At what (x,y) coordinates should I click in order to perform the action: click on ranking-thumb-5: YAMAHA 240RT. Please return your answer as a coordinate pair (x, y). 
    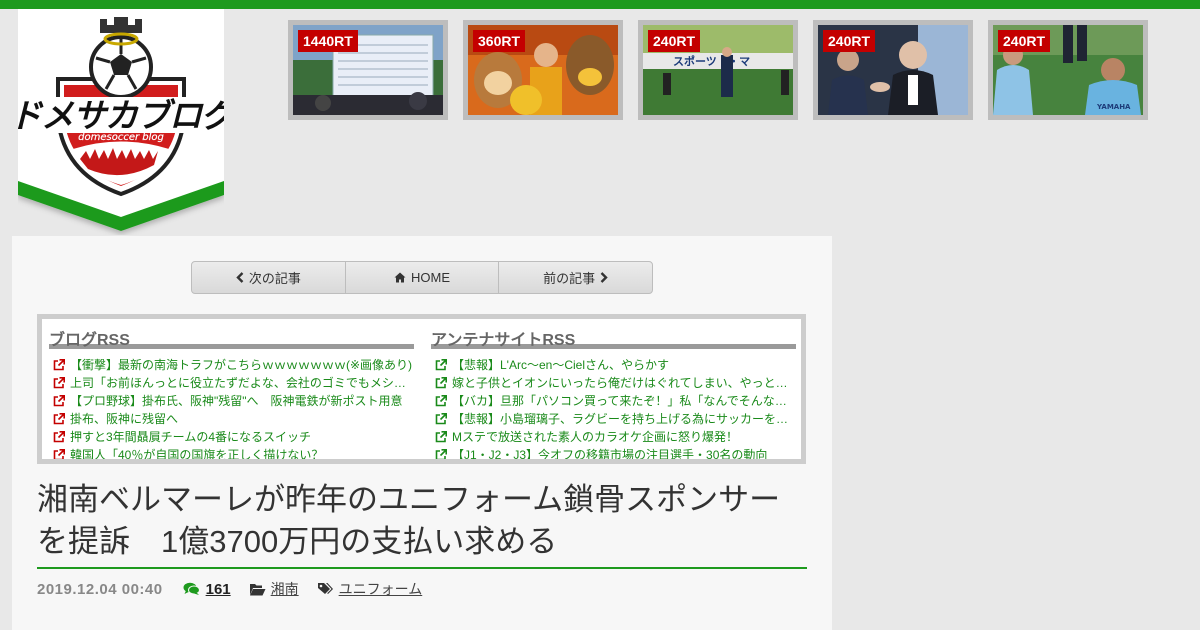
    Looking at the image, I should click on (1068, 70).